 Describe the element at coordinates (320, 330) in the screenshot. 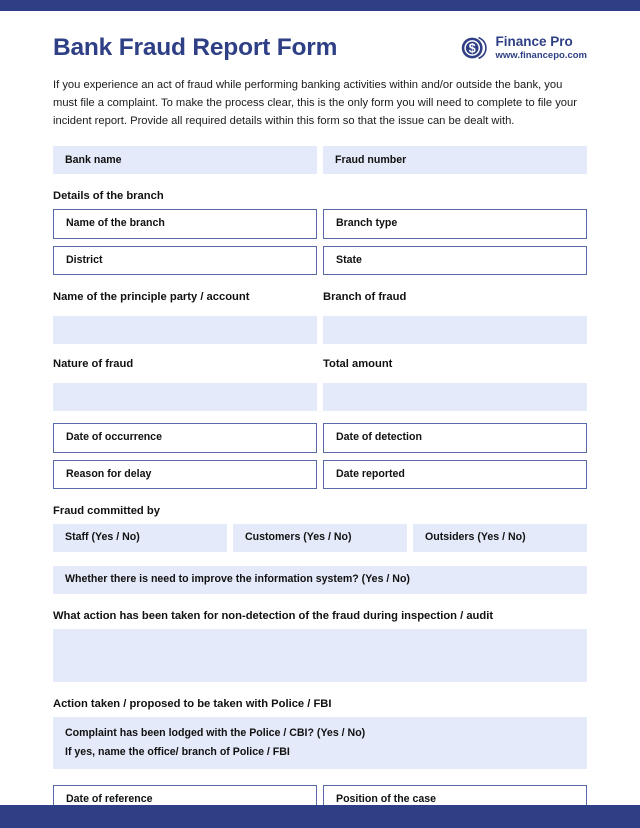

I see `row-party-inputs` at that location.